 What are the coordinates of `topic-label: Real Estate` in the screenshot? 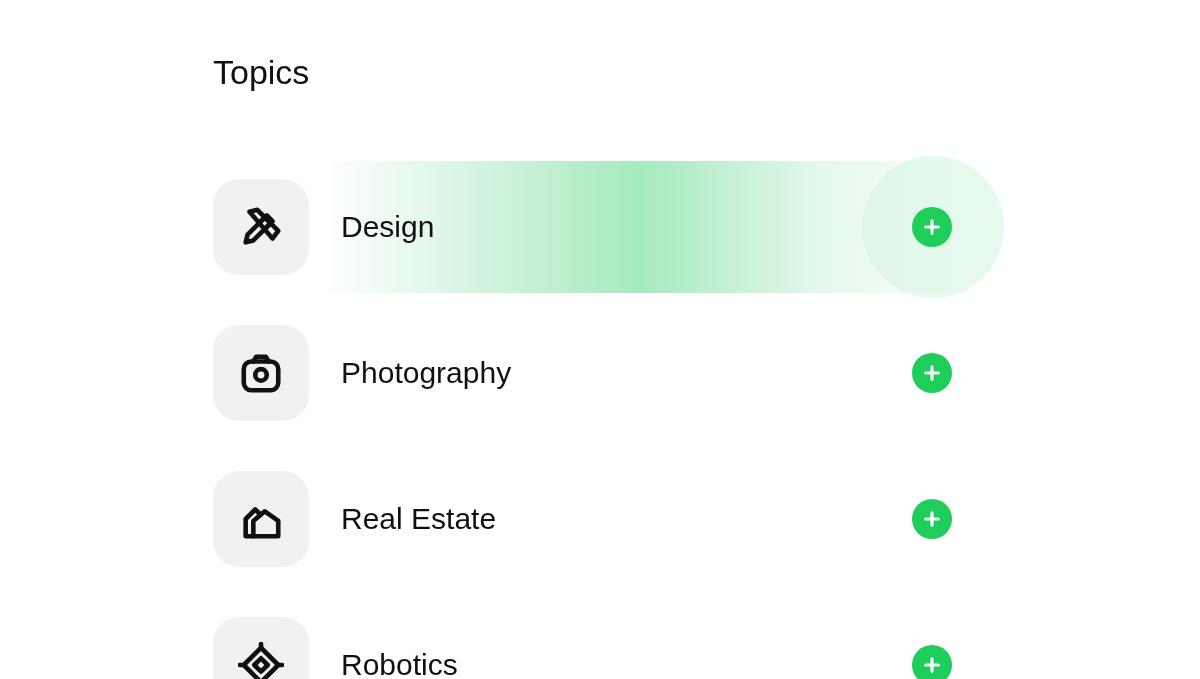 It's located at (419, 519).